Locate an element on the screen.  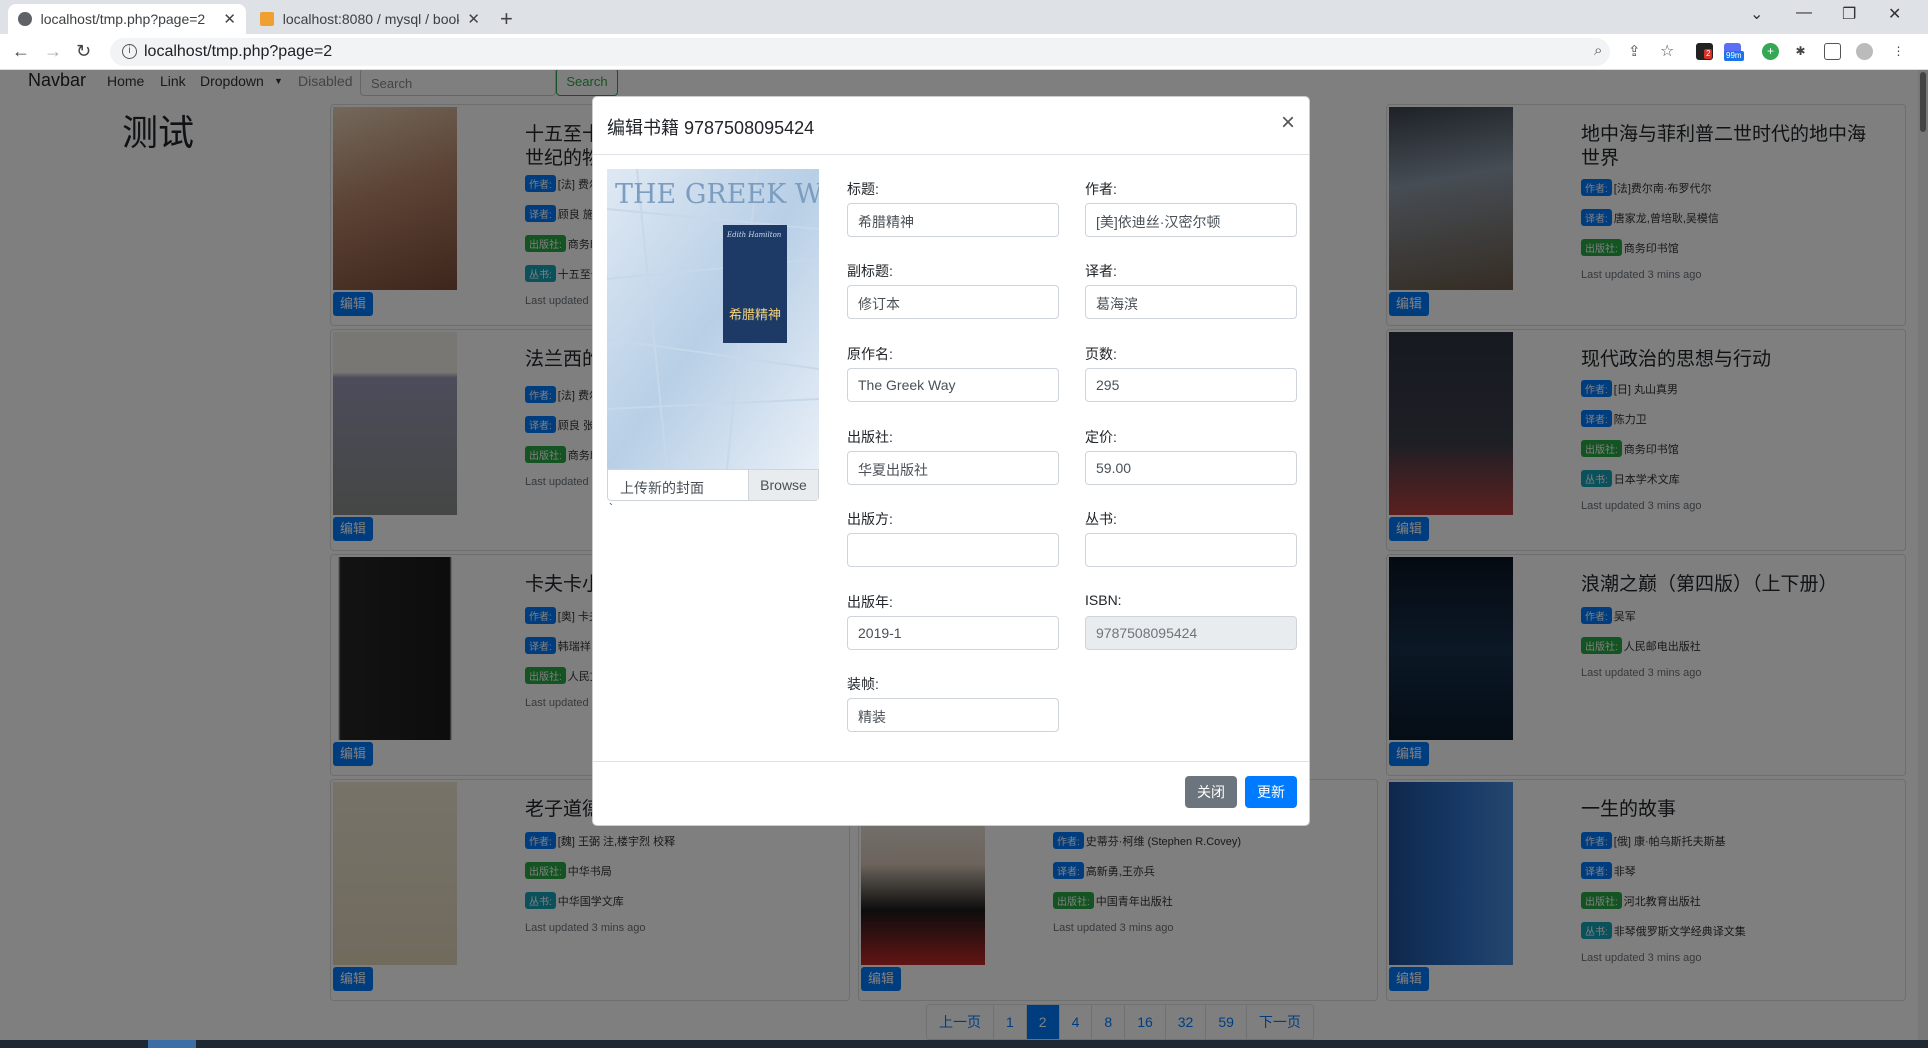
isbn-label: ISBN: is located at coordinates (1103, 600).